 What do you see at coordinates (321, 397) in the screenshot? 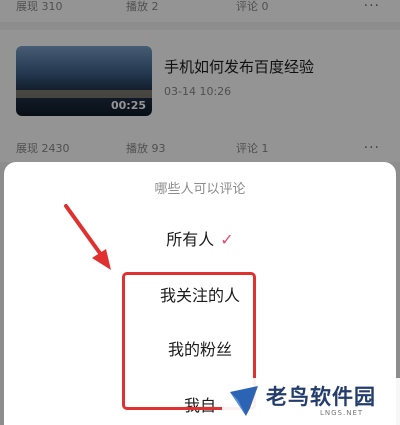
I see `watermark-brand: 老鸟软件园` at bounding box center [321, 397].